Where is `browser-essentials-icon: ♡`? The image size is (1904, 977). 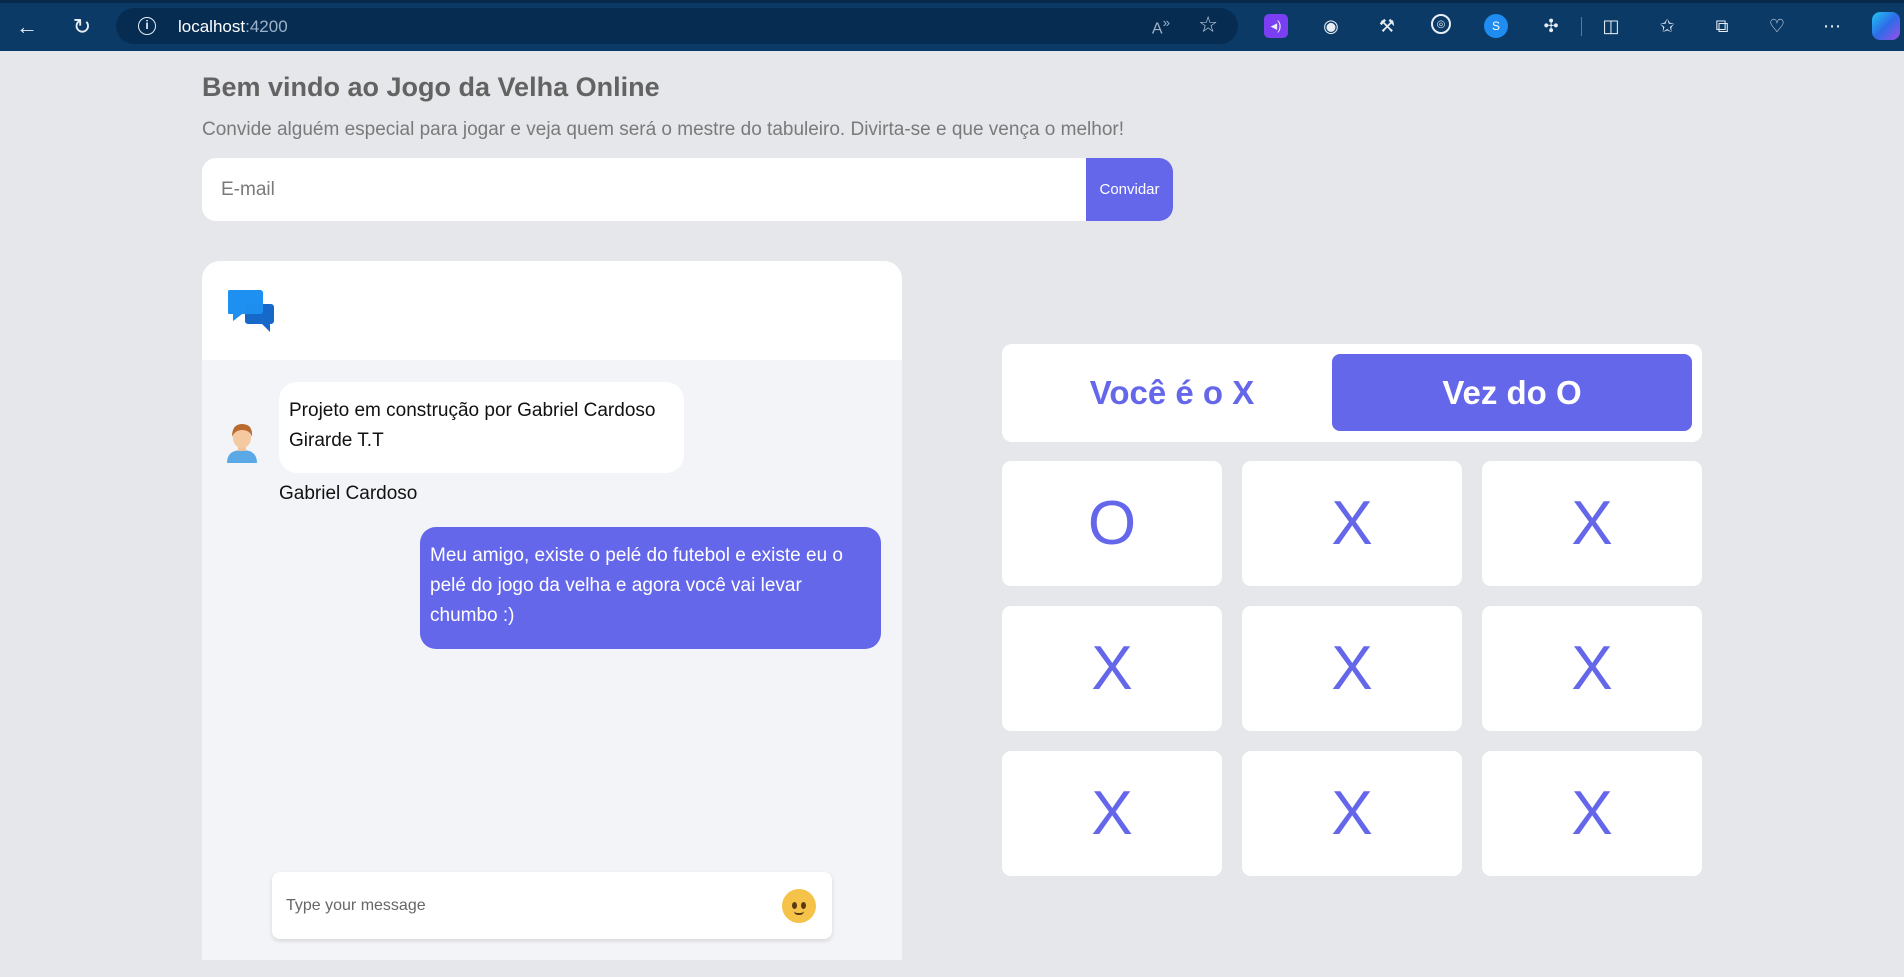 browser-essentials-icon: ♡ is located at coordinates (1777, 26).